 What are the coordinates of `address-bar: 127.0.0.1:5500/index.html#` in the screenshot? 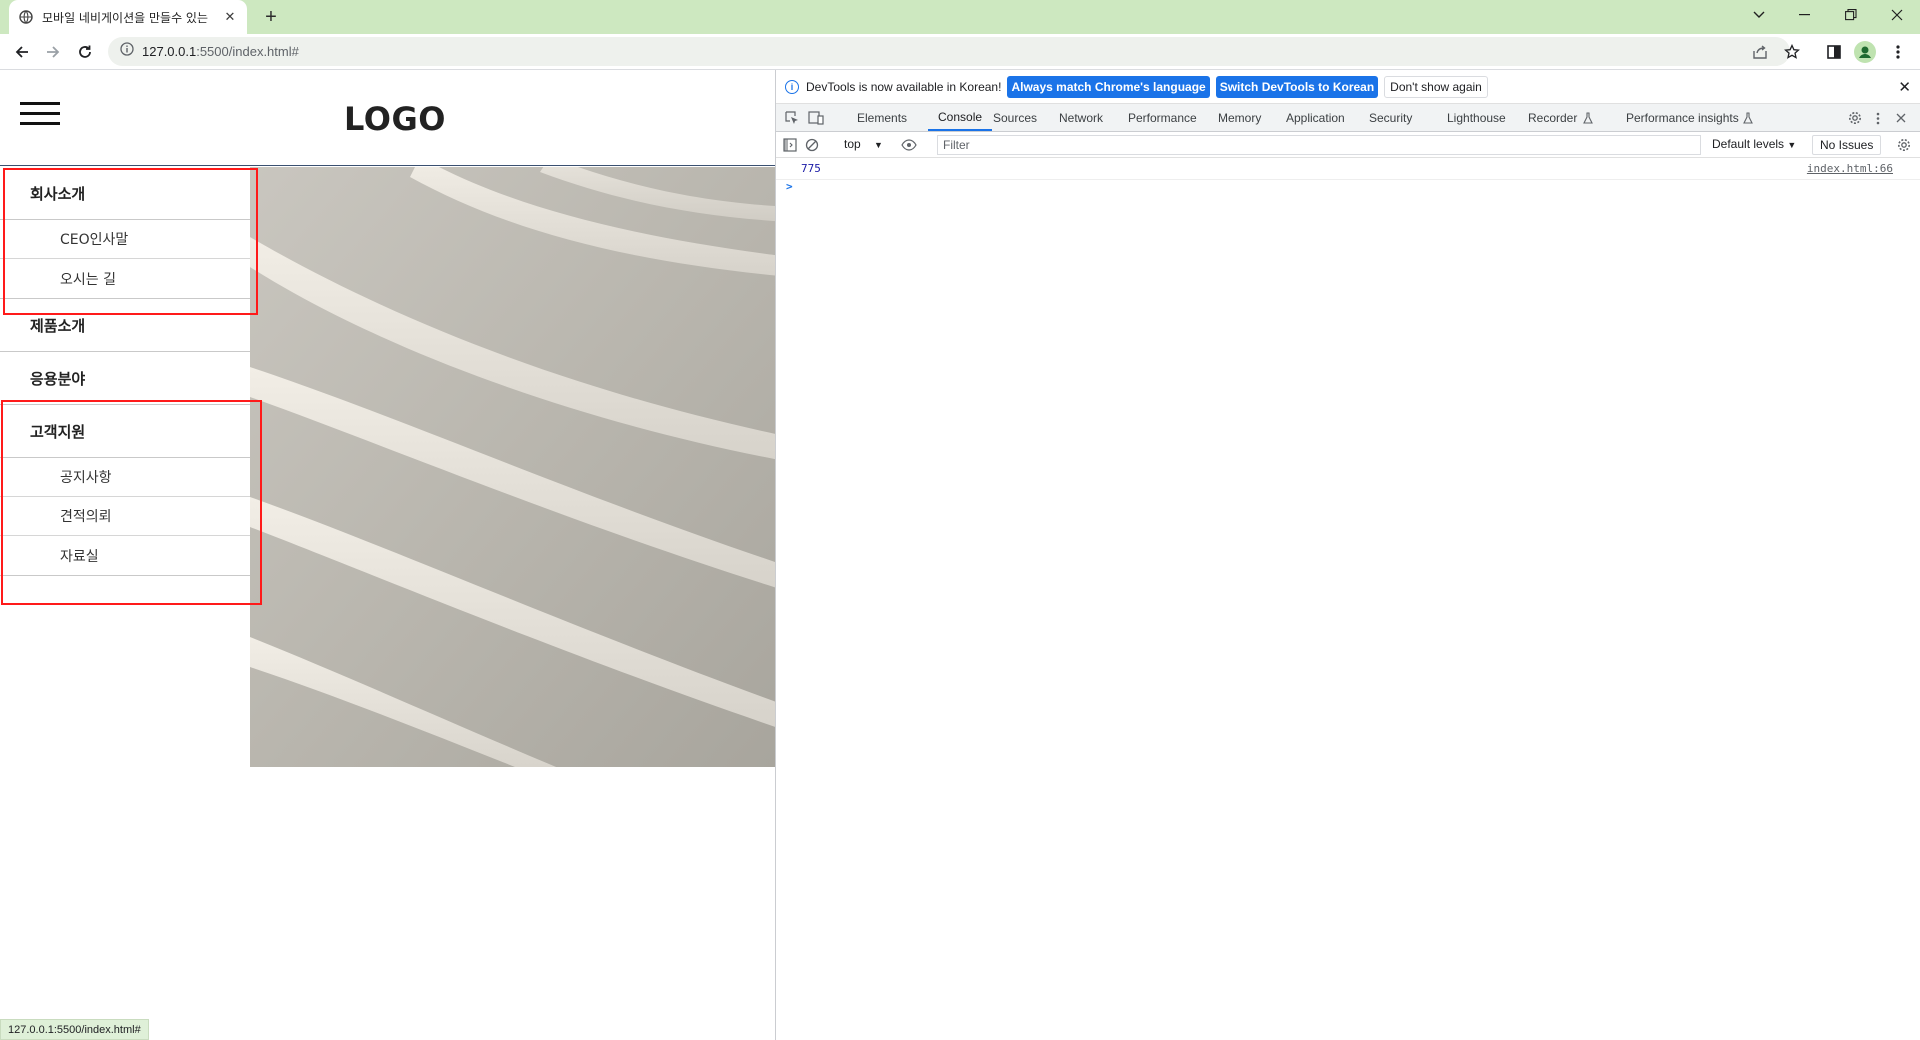 It's located at (949, 51).